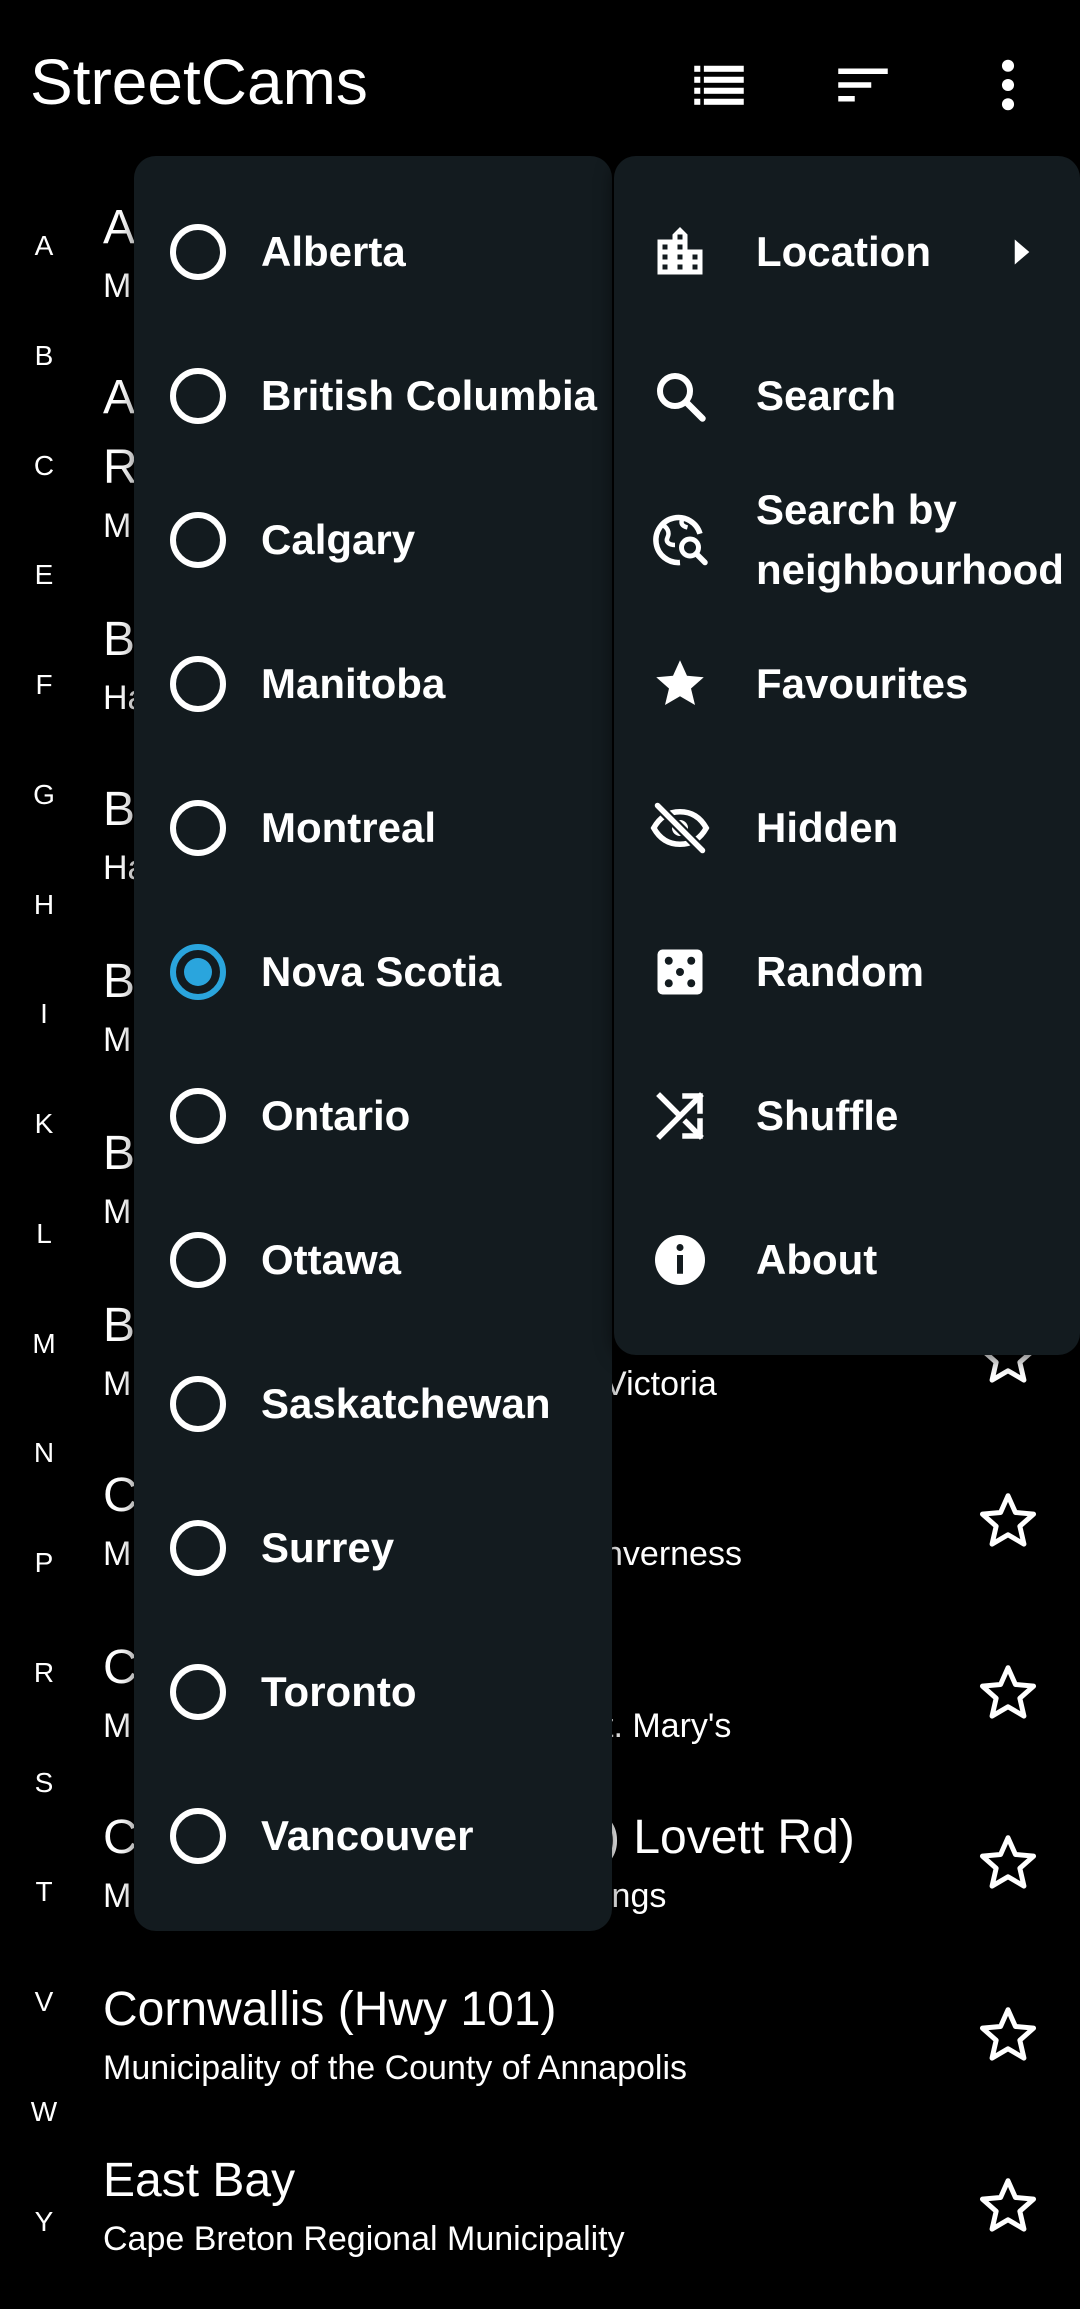 This screenshot has width=1080, height=2309. I want to click on camera-subtitle: Municipality of the County of Annapolis, so click(395, 2068).